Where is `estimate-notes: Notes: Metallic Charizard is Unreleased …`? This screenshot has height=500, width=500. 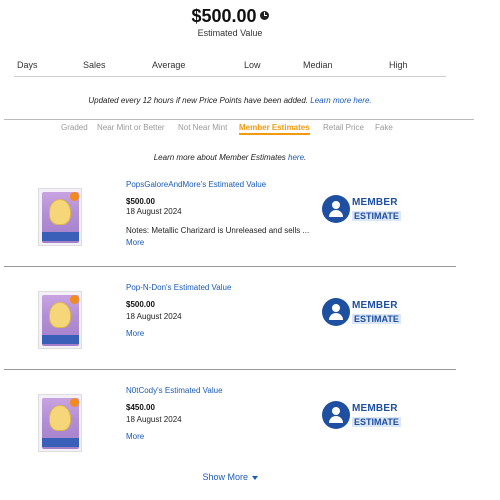 estimate-notes: Notes: Metallic Charizard is Unreleased … is located at coordinates (218, 230).